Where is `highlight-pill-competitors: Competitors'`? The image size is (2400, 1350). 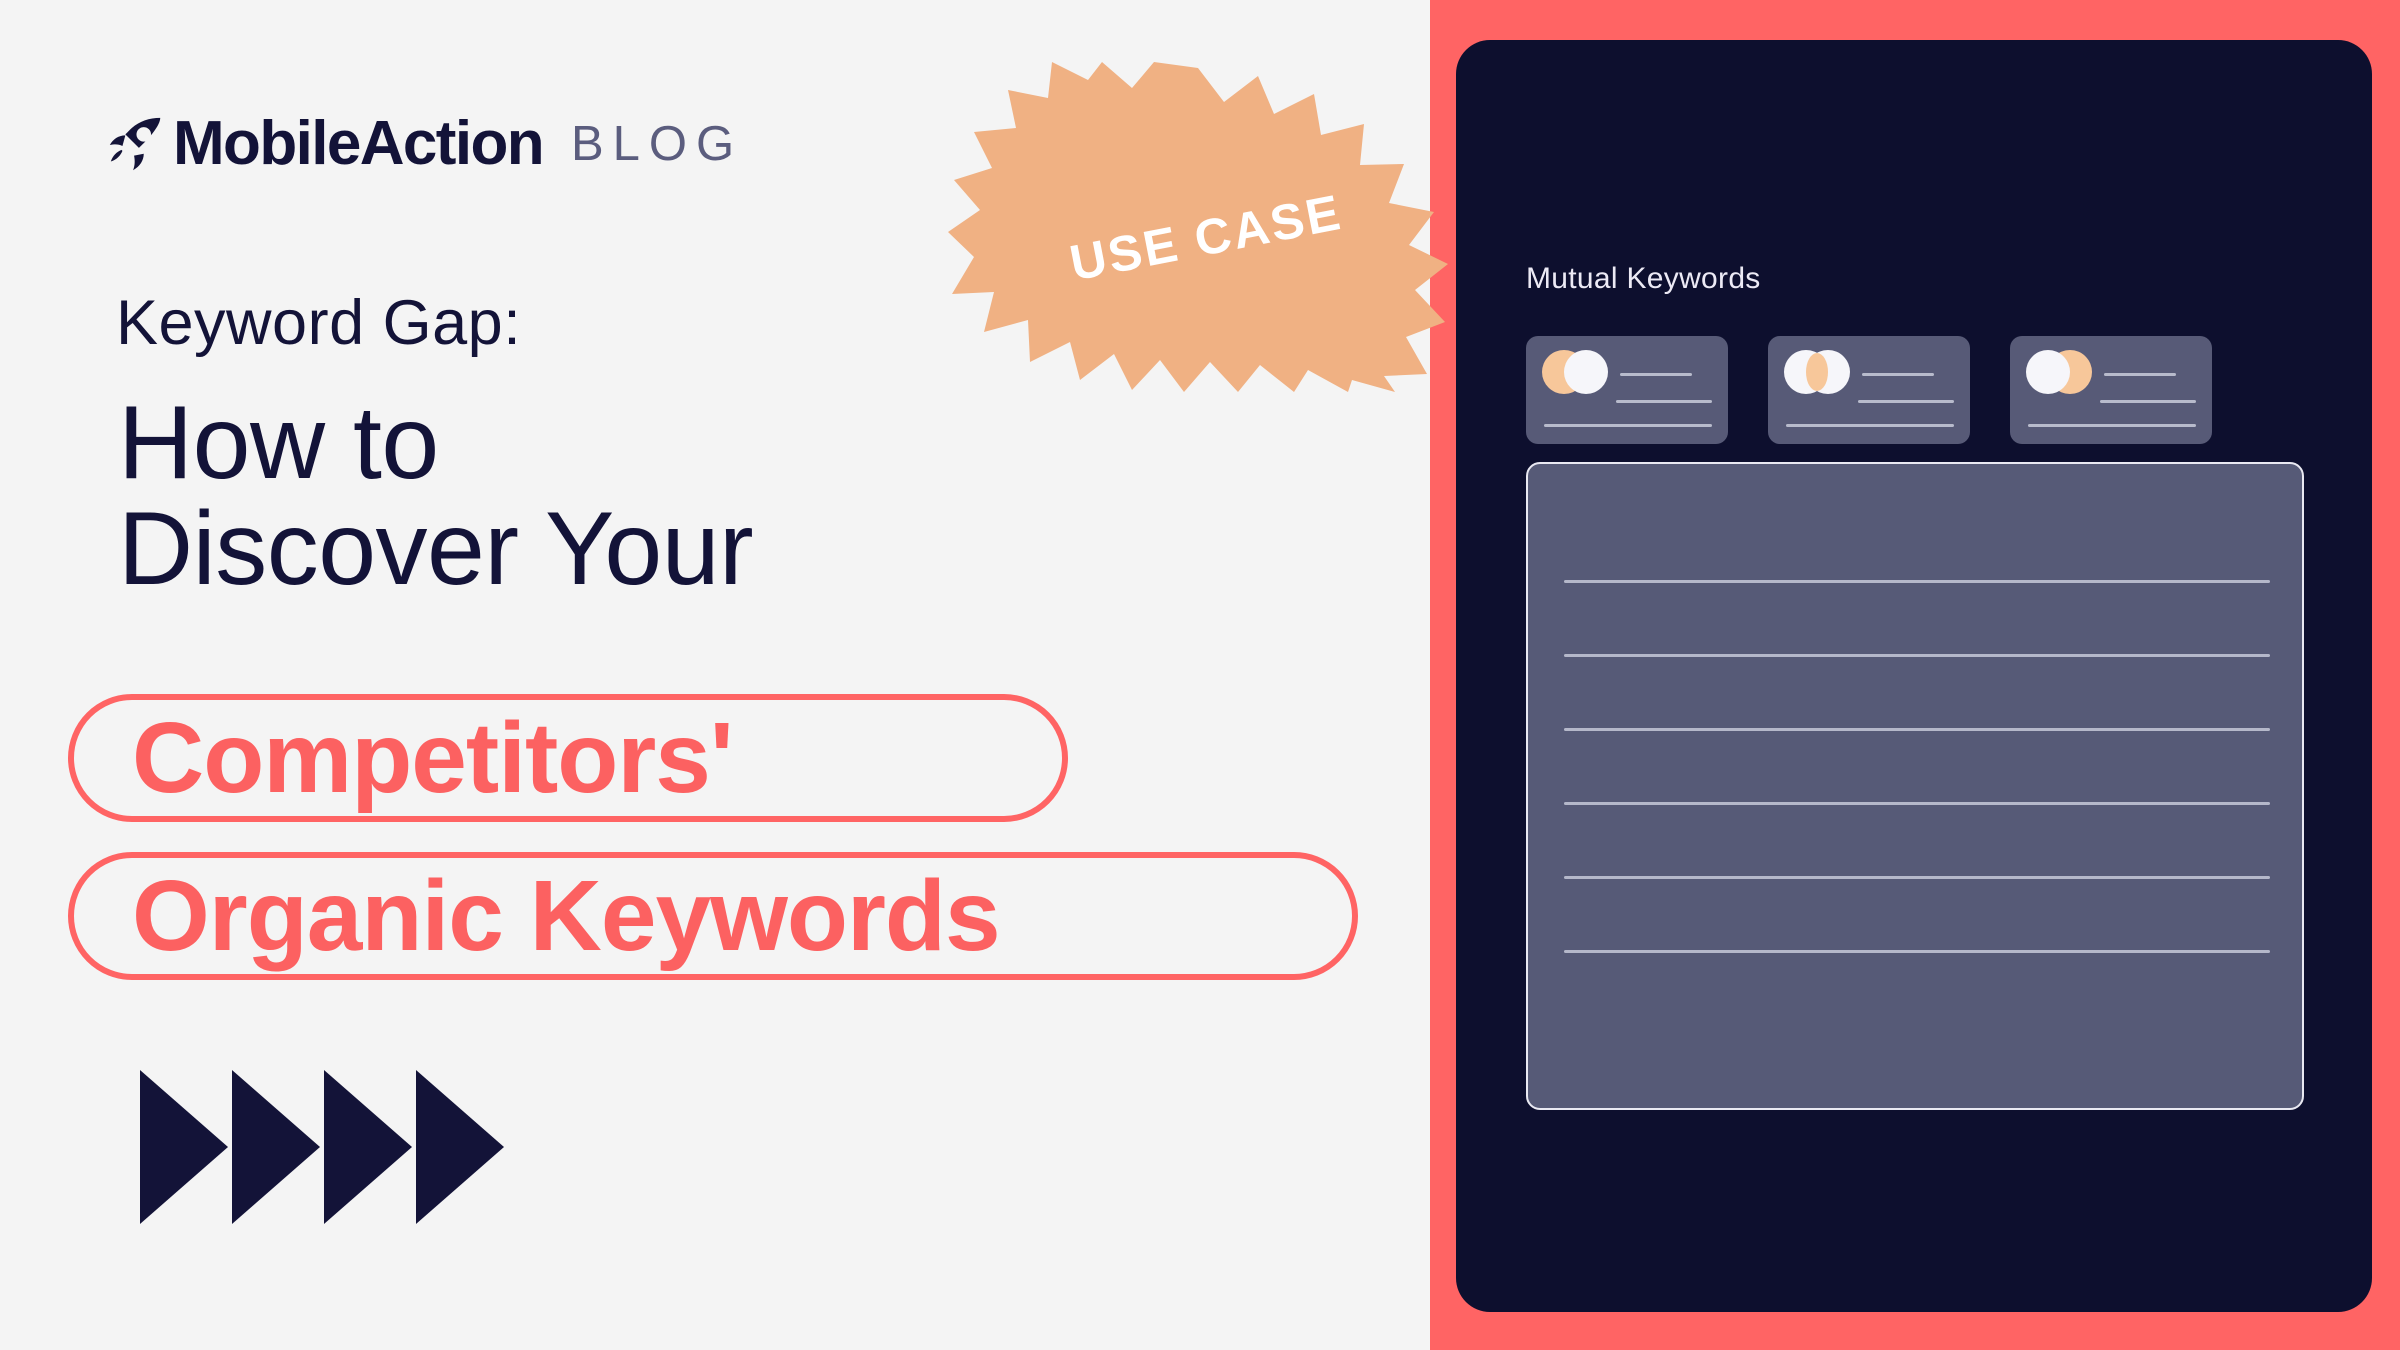 highlight-pill-competitors: Competitors' is located at coordinates (568, 758).